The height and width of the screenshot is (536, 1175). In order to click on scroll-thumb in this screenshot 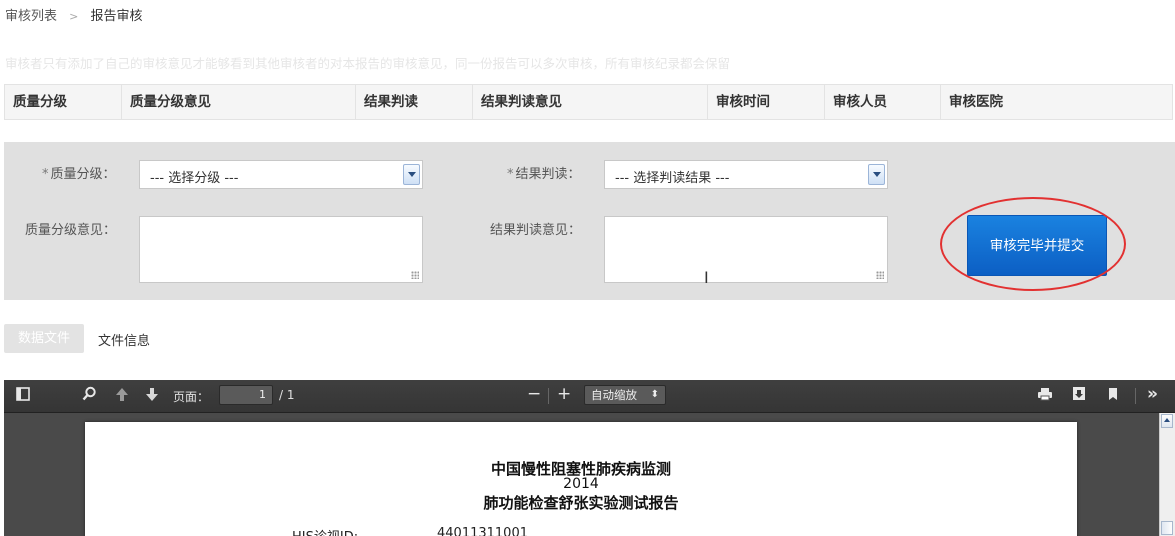, I will do `click(1167, 528)`.